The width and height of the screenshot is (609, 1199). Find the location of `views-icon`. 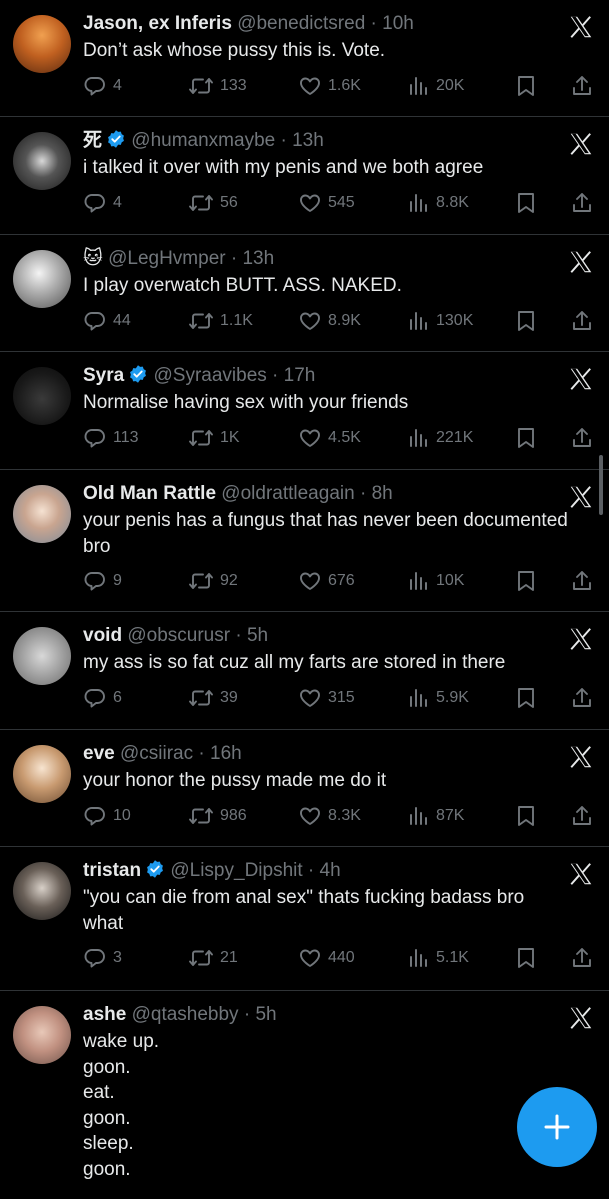

views-icon is located at coordinates (418, 698).